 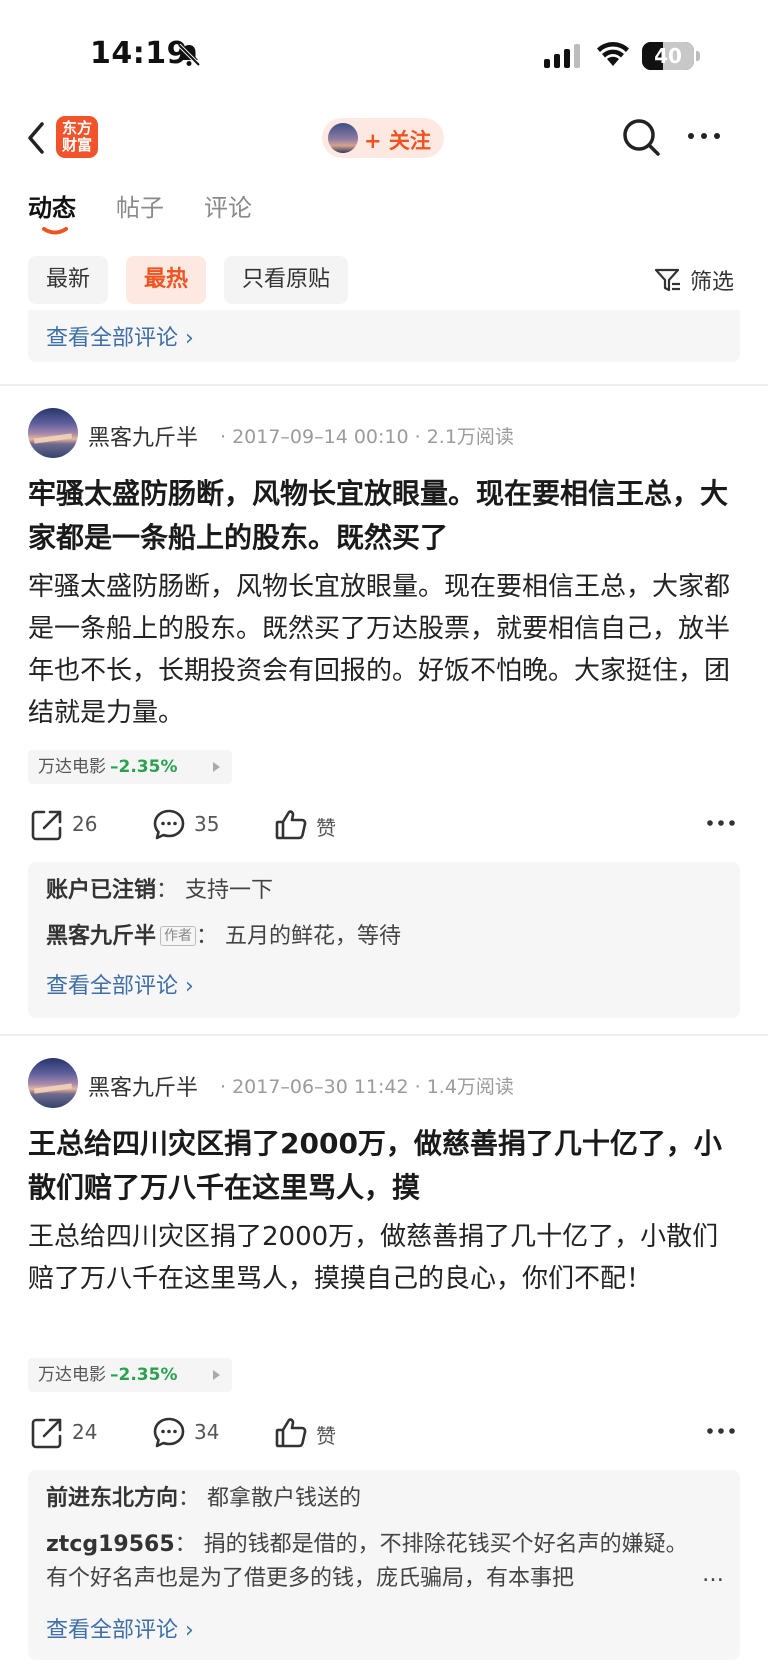 I want to click on comment-user: ztcg19565, so click(x=110, y=1544).